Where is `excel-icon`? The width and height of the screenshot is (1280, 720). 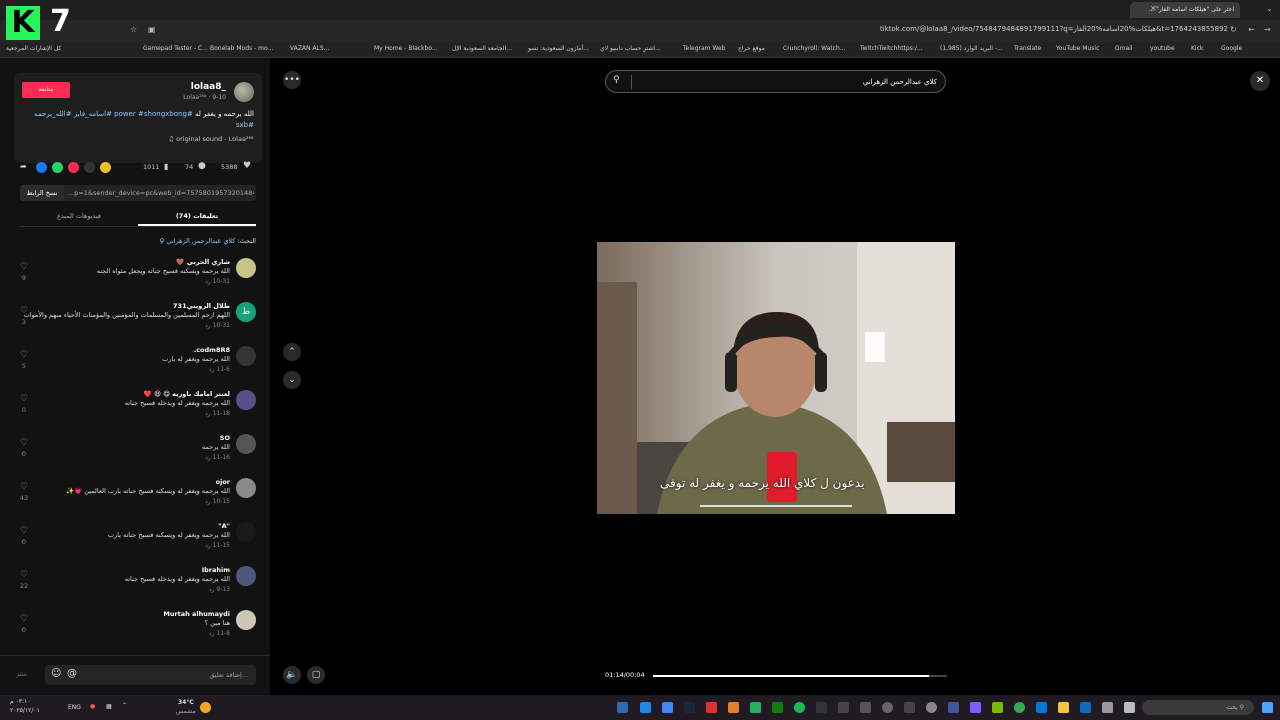 excel-icon is located at coordinates (755, 707).